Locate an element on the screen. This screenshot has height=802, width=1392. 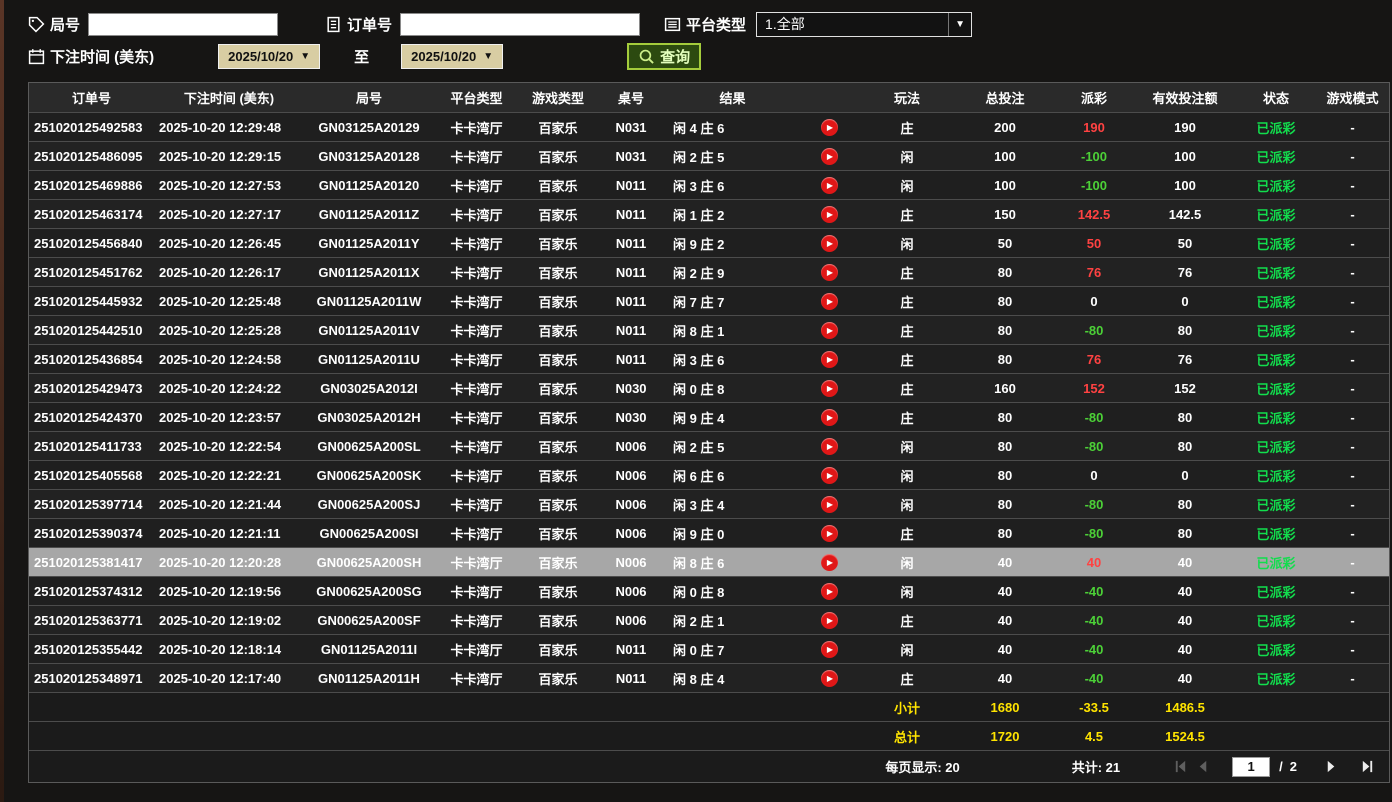
column-header-total-bet: 总投注 is located at coordinates (1005, 98).